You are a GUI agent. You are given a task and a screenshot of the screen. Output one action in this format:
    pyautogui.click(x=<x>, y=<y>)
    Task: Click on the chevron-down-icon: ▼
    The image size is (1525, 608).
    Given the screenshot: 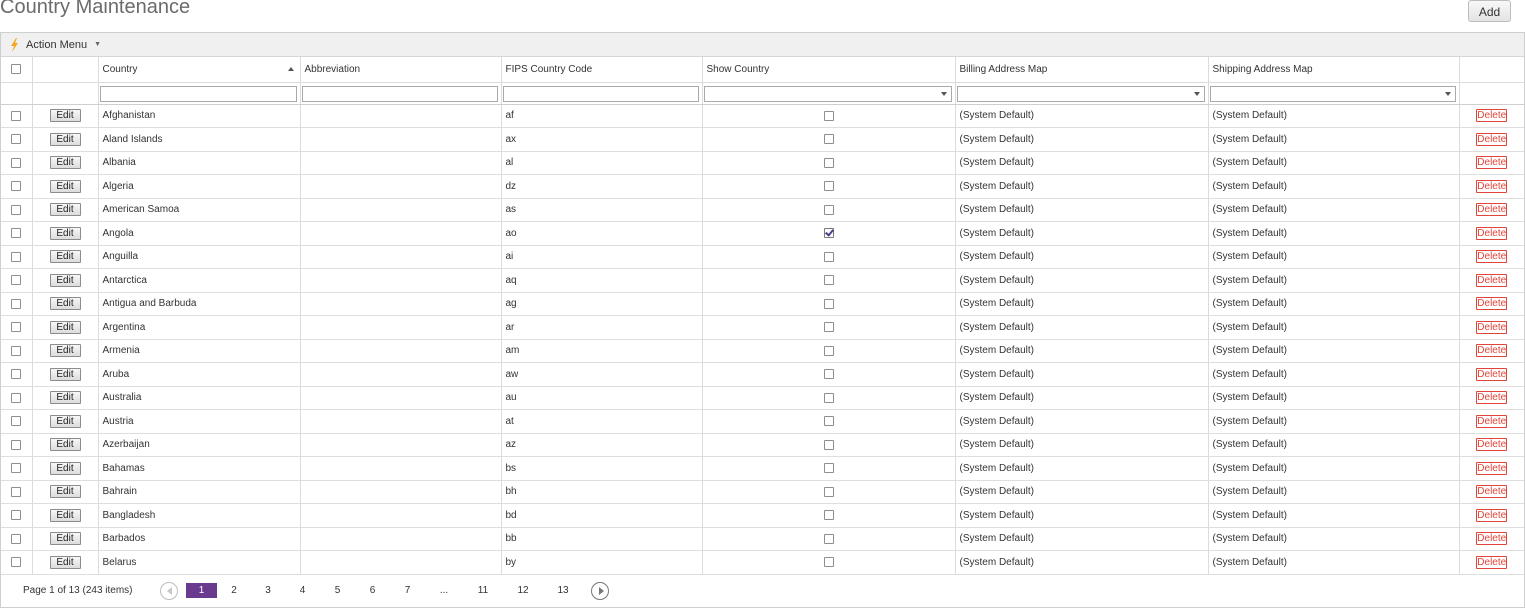 What is the action you would take?
    pyautogui.click(x=97, y=44)
    